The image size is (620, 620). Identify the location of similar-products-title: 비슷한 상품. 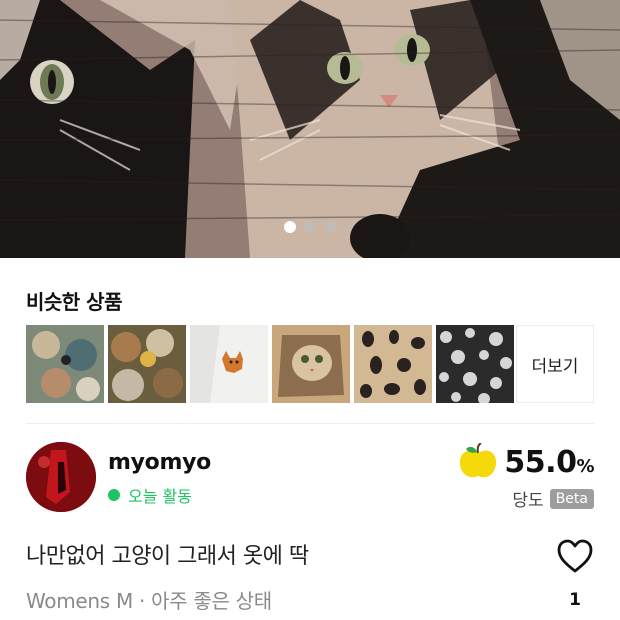
(74, 302).